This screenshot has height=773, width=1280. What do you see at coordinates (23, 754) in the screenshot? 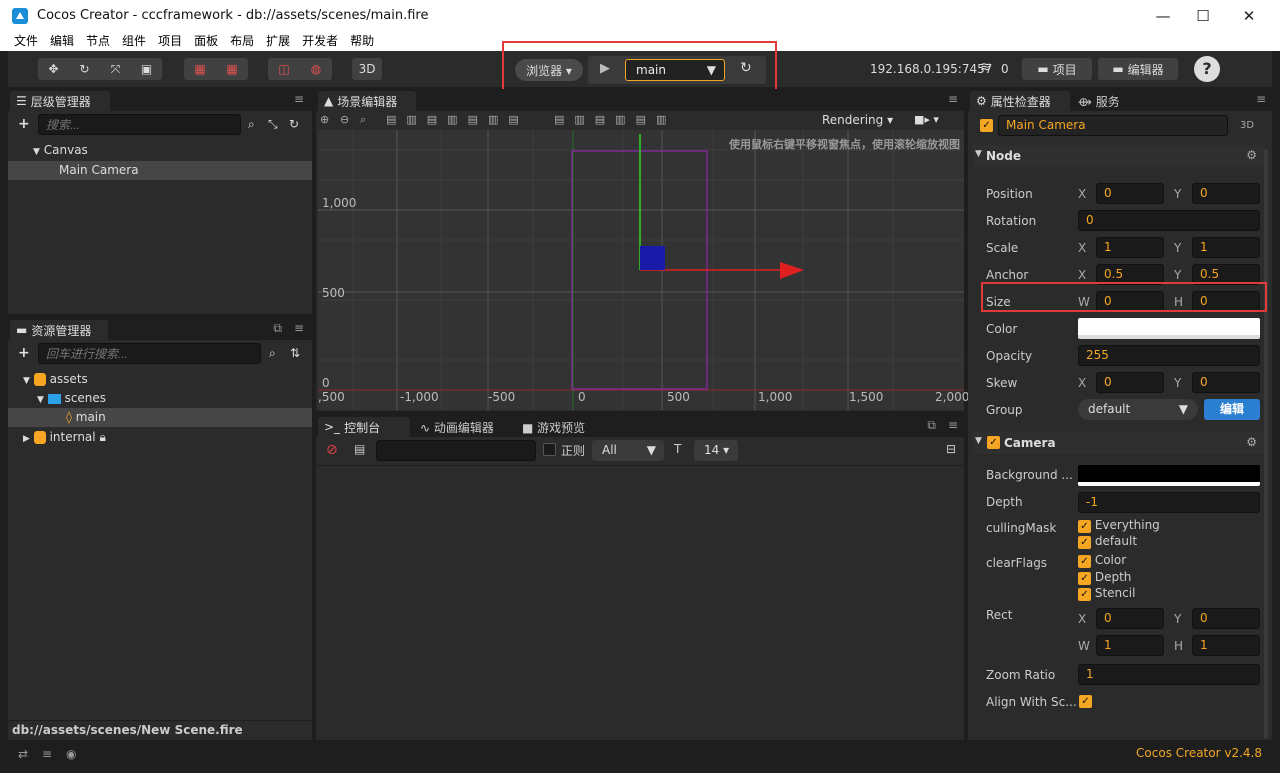
I see `sync-icon: ⇄` at bounding box center [23, 754].